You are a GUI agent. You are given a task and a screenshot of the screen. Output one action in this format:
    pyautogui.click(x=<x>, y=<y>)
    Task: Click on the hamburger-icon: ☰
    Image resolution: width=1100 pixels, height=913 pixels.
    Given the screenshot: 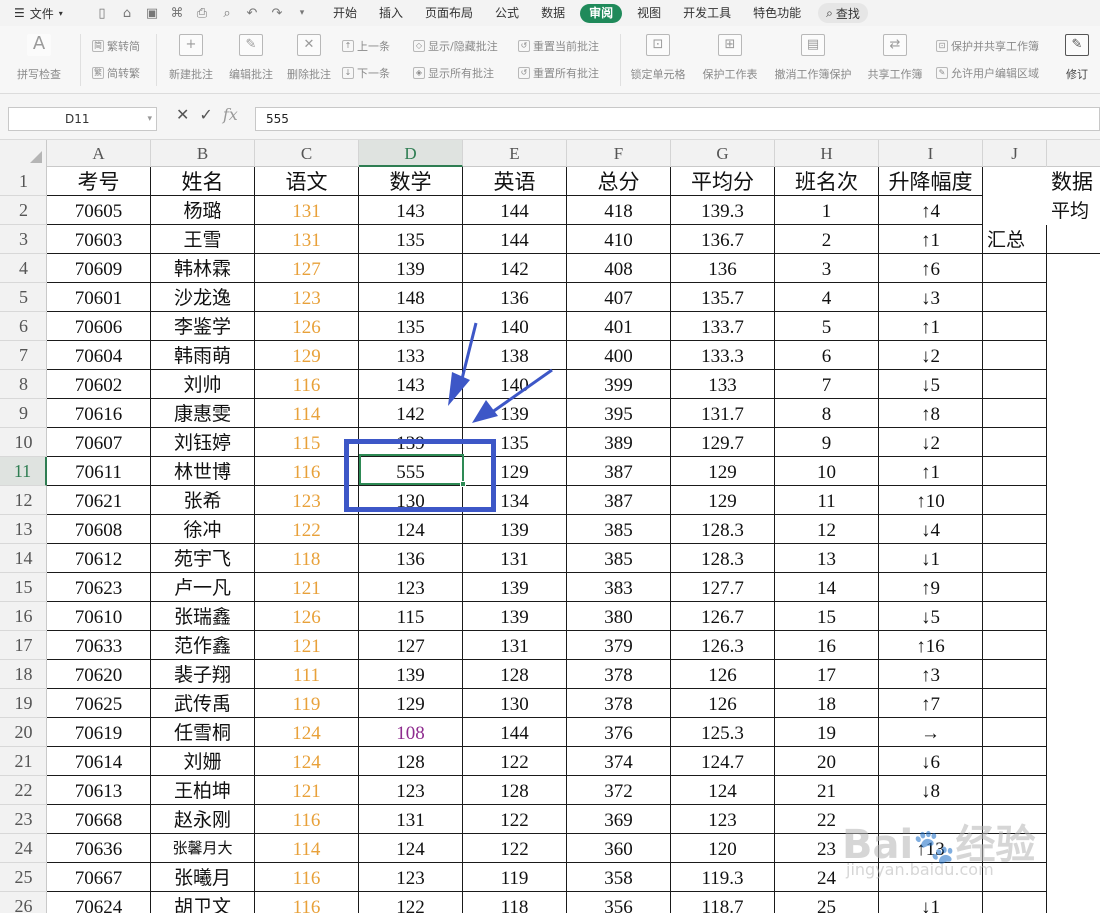 What is the action you would take?
    pyautogui.click(x=19, y=13)
    